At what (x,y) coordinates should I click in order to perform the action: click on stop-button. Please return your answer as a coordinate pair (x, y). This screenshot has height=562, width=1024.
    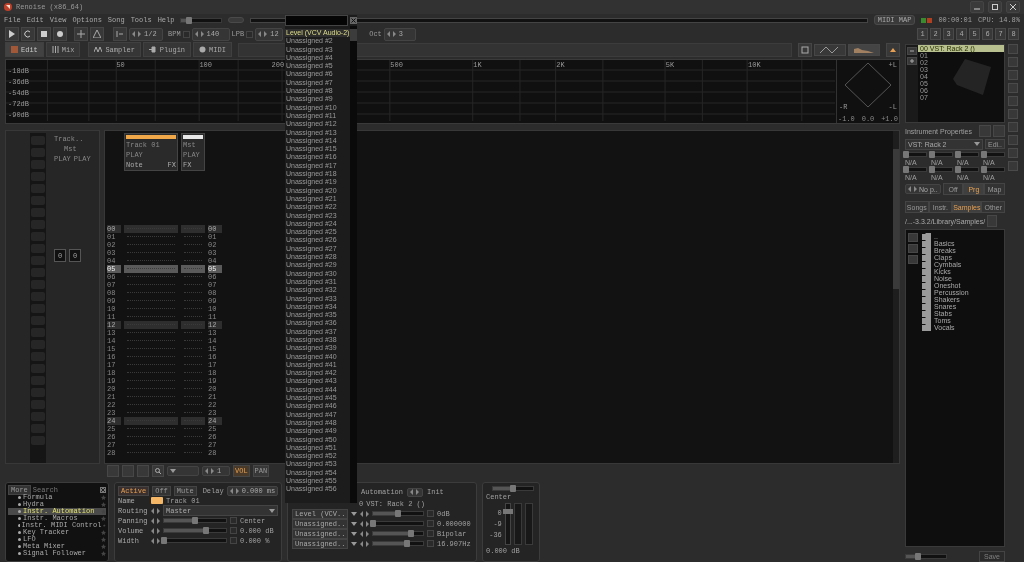
    Looking at the image, I should click on (44, 34).